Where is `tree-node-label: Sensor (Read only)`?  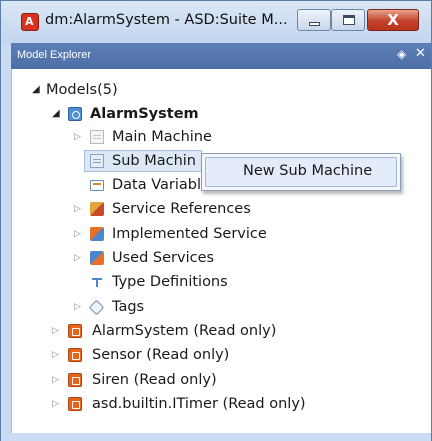 tree-node-label: Sensor (Read only) is located at coordinates (161, 355).